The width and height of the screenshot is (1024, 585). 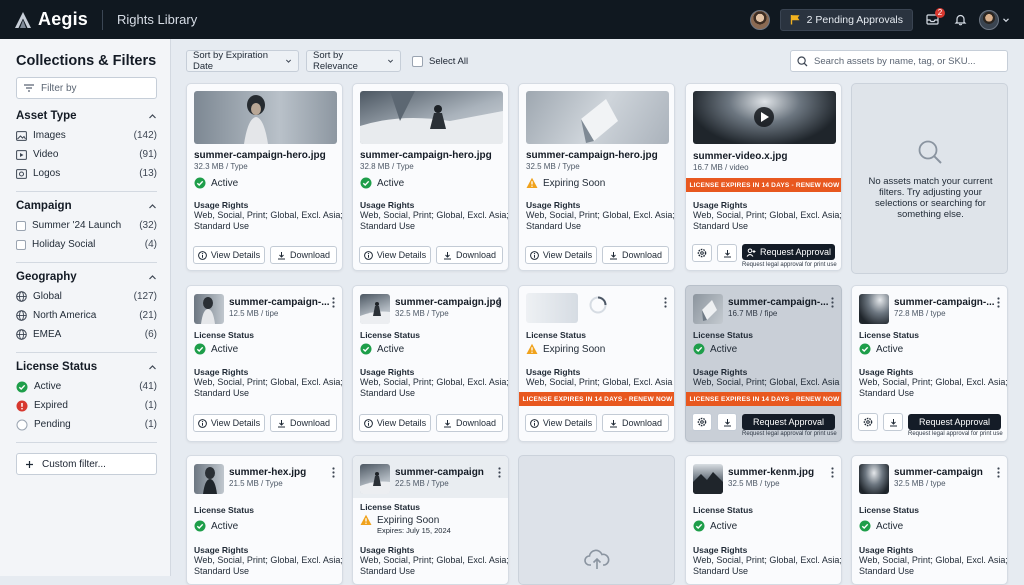 I want to click on section-asset-type: Asset Type, so click(x=86, y=116).